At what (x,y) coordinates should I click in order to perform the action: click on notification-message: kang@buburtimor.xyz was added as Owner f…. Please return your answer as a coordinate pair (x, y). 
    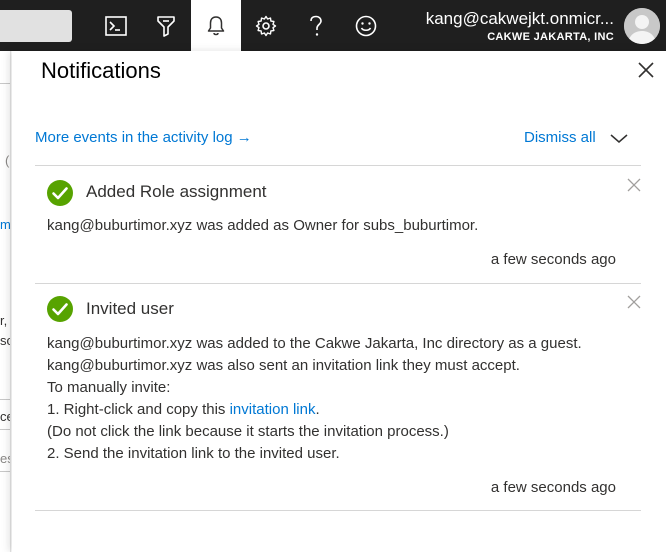
    Looking at the image, I should click on (263, 225).